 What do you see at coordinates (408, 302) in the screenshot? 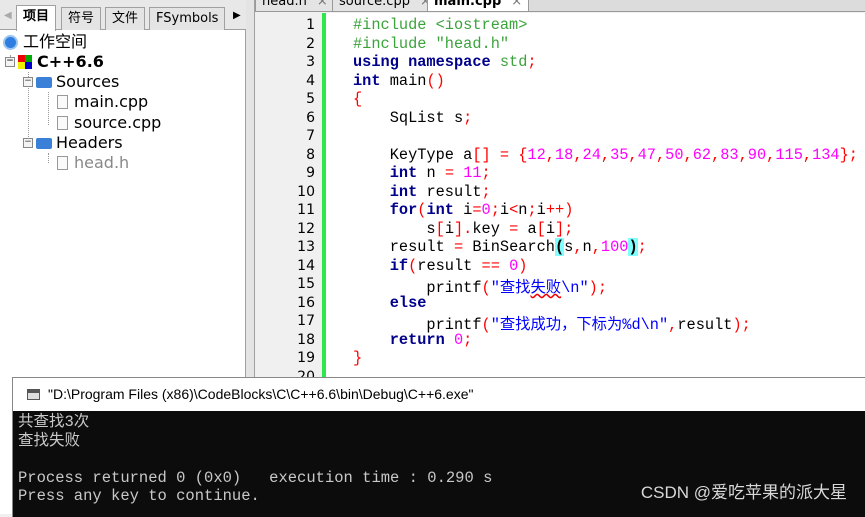
I see `code-token: else` at bounding box center [408, 302].